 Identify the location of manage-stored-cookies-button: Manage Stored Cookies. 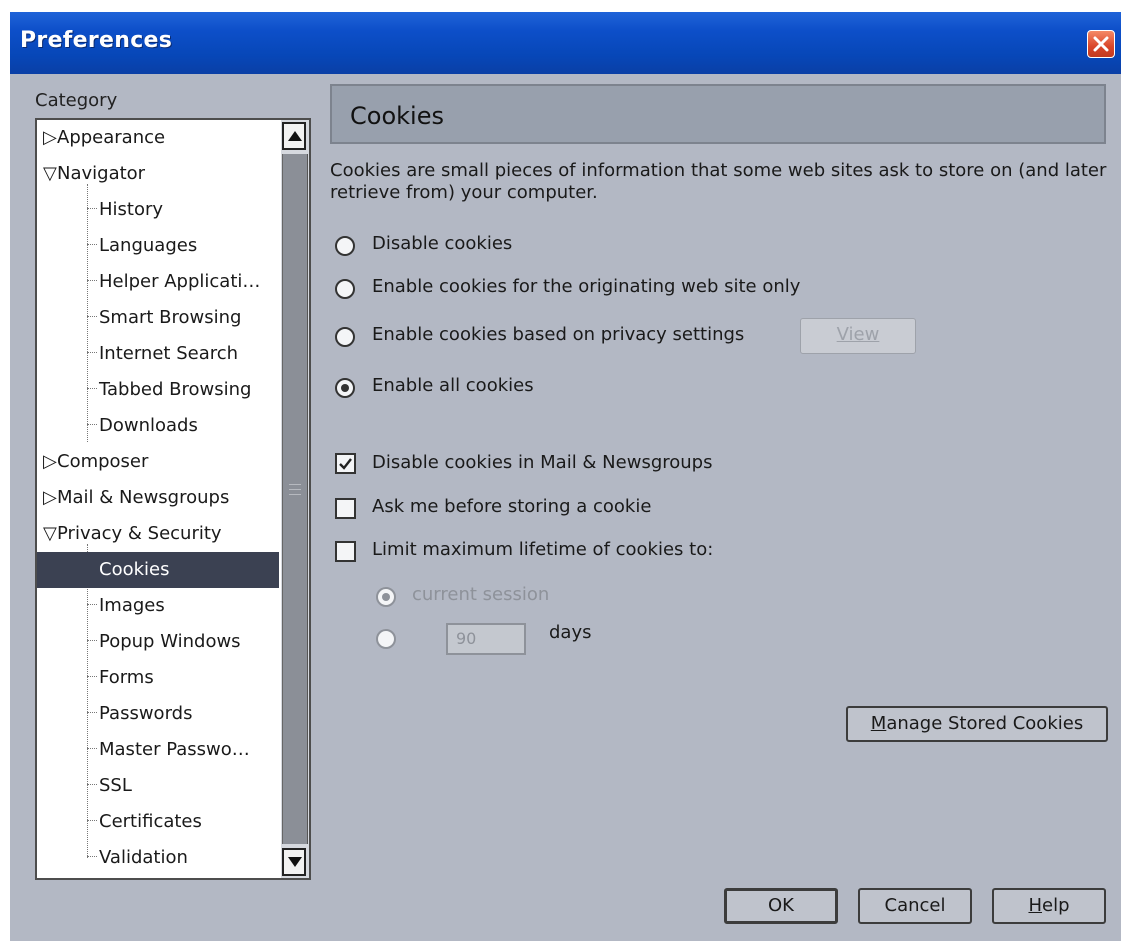
(977, 724).